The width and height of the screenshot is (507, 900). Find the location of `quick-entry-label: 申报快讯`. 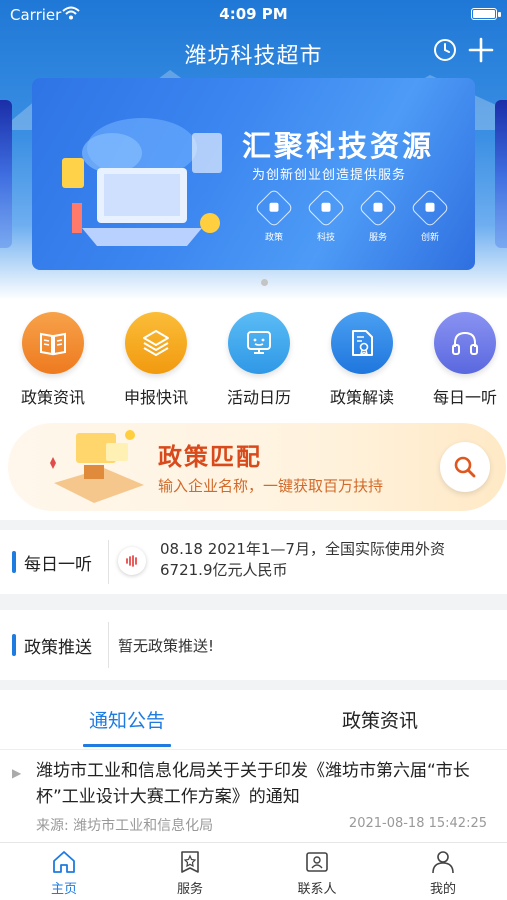

quick-entry-label: 申报快讯 is located at coordinates (155, 397).